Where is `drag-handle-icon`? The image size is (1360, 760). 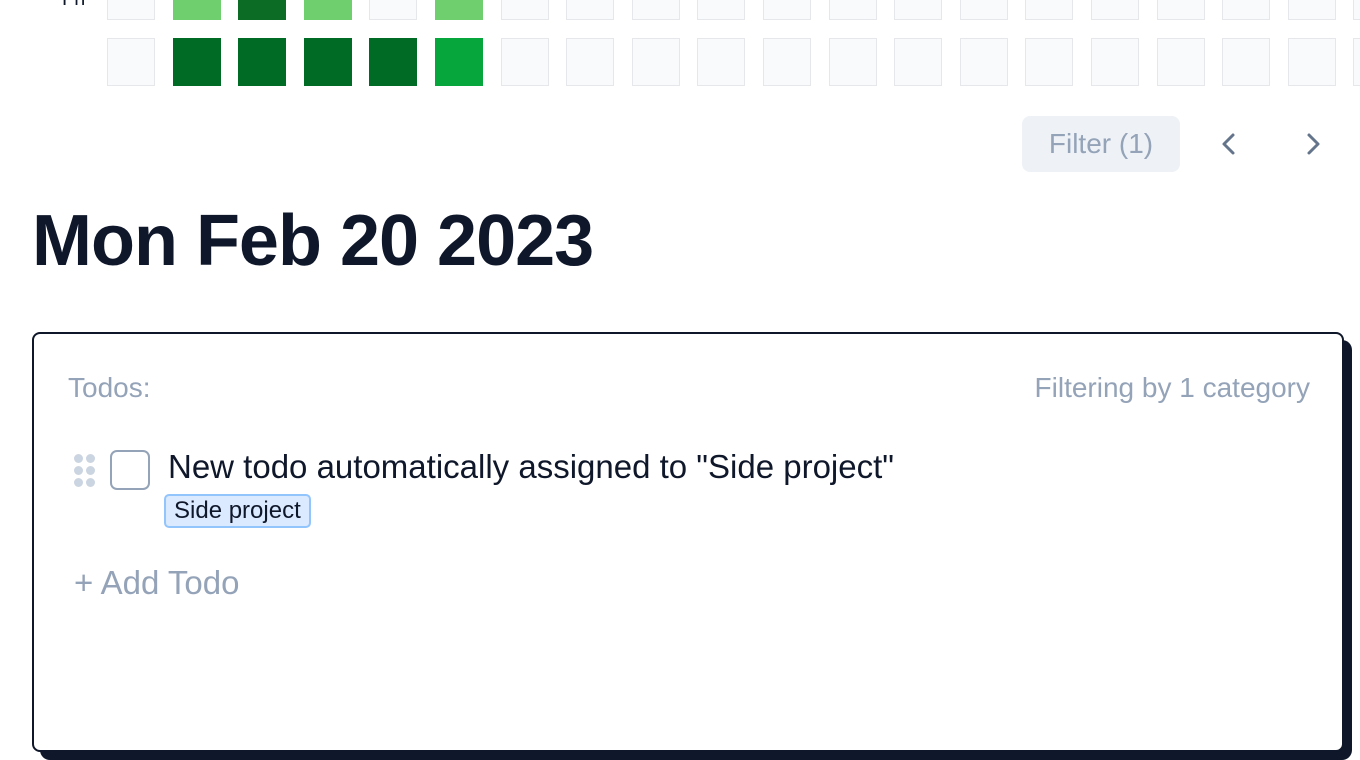 drag-handle-icon is located at coordinates (86, 471).